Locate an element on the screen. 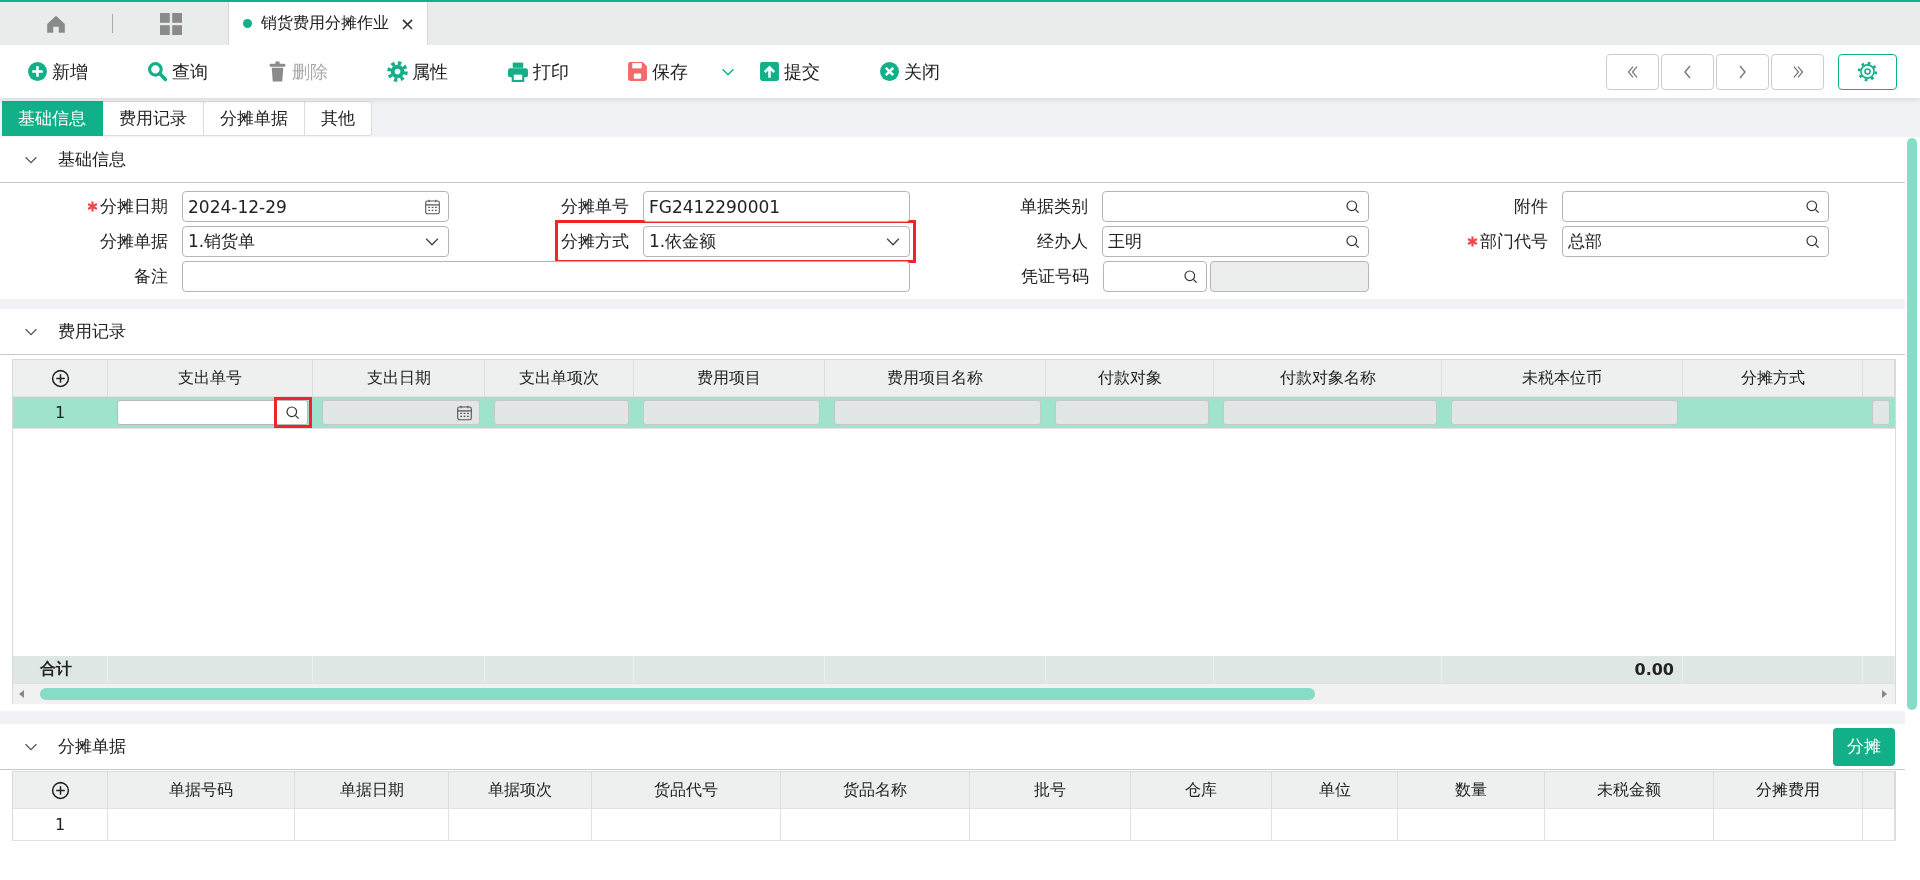 The height and width of the screenshot is (880, 1920). first-button is located at coordinates (1632, 71).